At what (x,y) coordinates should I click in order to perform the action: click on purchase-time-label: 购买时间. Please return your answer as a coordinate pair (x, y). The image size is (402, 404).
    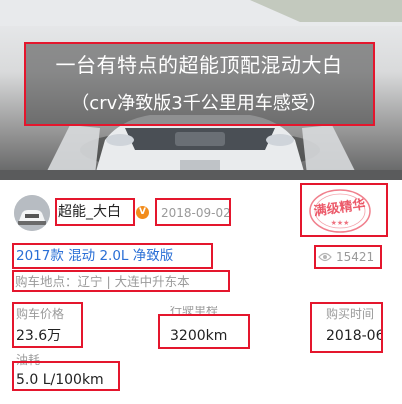
    Looking at the image, I should click on (350, 314).